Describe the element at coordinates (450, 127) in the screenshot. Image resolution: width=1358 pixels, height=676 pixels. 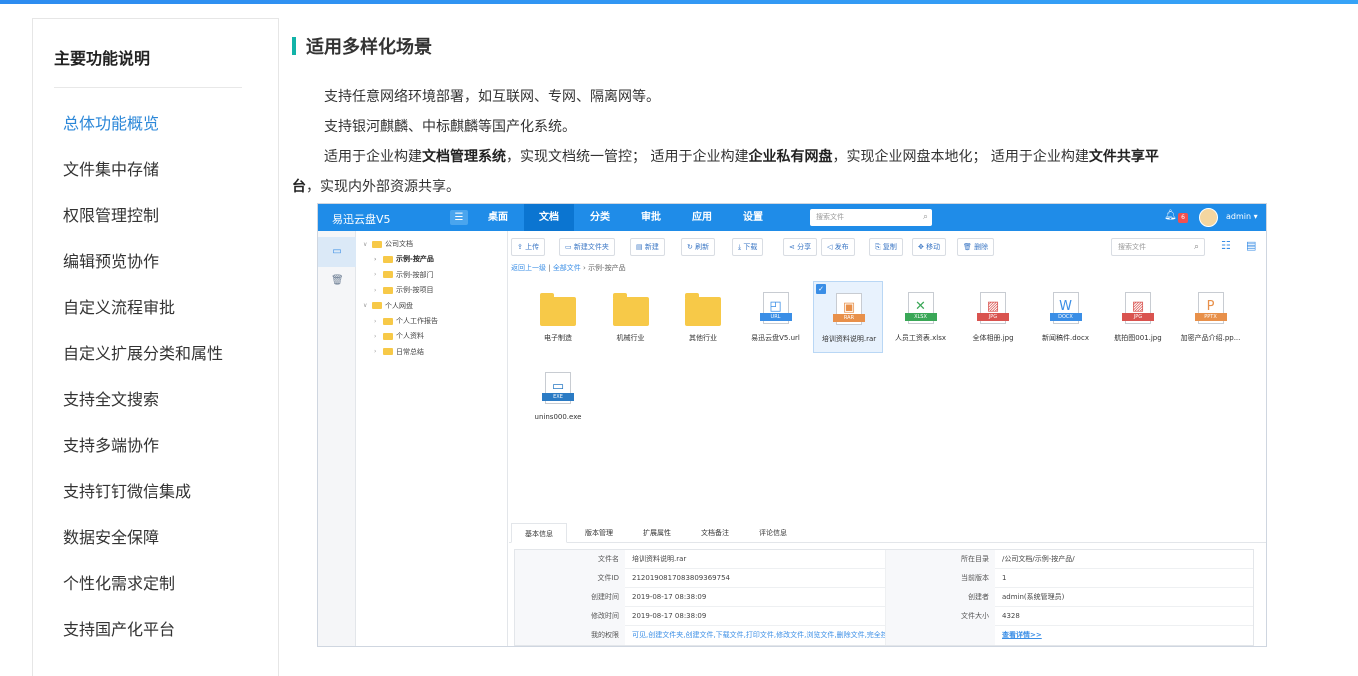
I see `paragraph-os: 支持银河麒麟、中标麒麟等国产化系统。` at that location.